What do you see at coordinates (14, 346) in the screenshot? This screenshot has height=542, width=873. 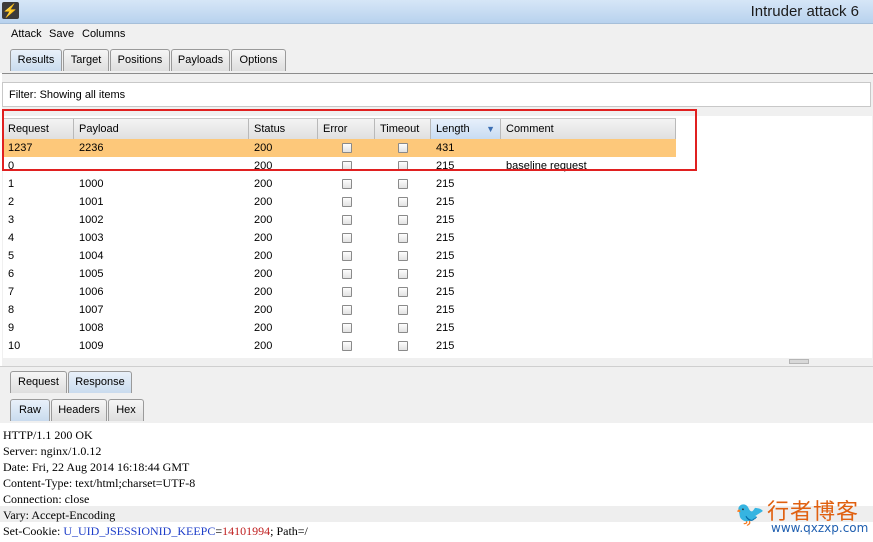 I see `cell-request: 10` at bounding box center [14, 346].